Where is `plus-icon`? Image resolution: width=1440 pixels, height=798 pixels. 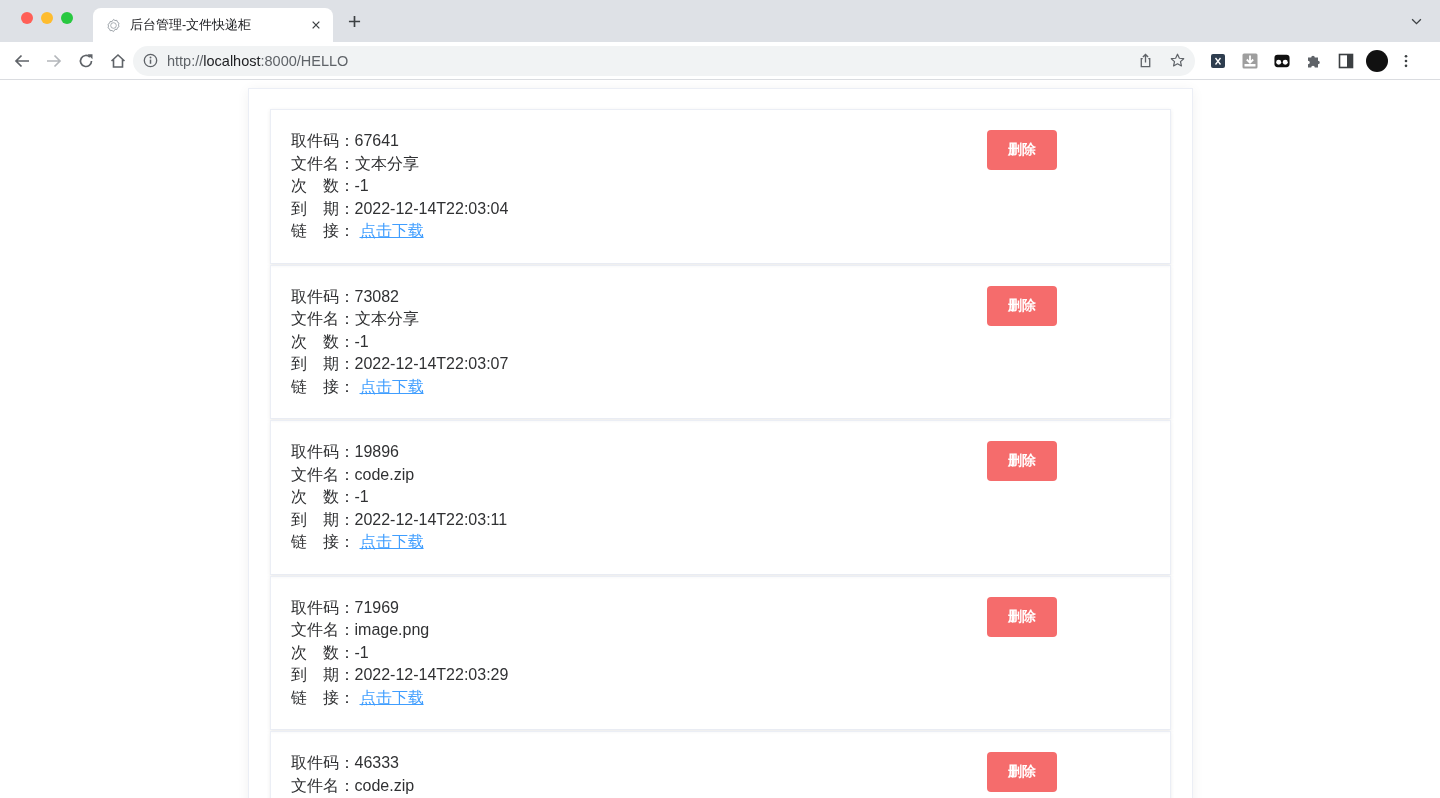 plus-icon is located at coordinates (354, 21).